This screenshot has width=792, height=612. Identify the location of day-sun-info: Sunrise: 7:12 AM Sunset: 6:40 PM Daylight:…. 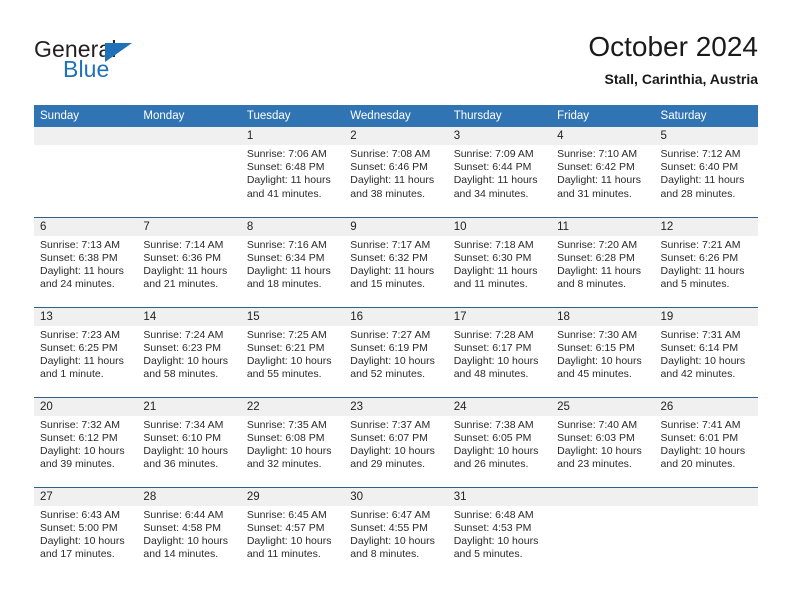
(706, 173).